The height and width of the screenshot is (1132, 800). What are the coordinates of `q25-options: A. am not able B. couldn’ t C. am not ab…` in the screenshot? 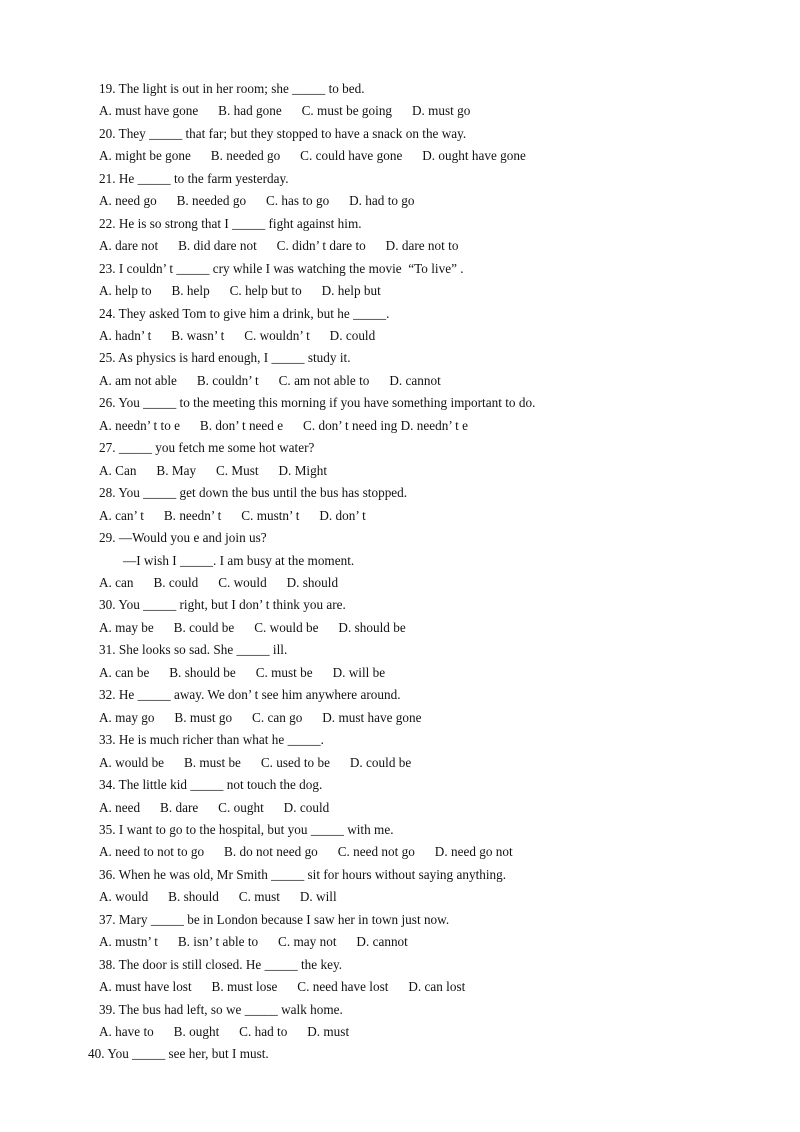 It's located at (270, 380).